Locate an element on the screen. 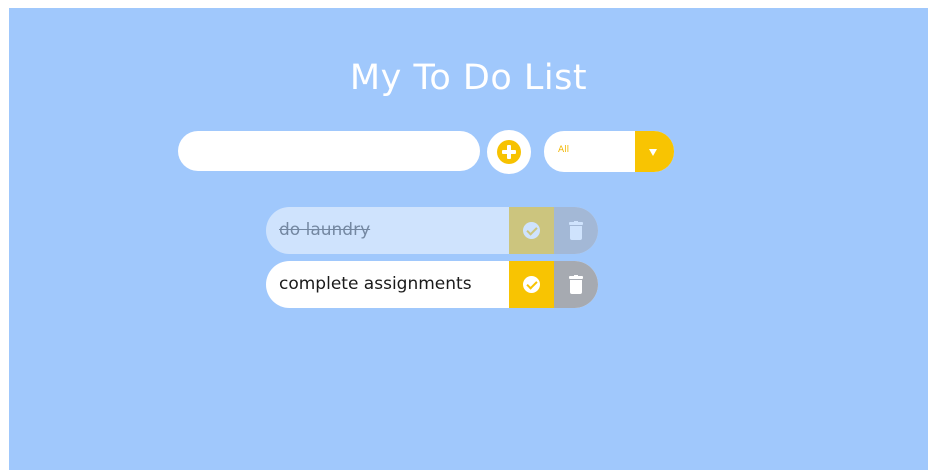 The image size is (928, 470). todo-item: complete assignments is located at coordinates (432, 284).